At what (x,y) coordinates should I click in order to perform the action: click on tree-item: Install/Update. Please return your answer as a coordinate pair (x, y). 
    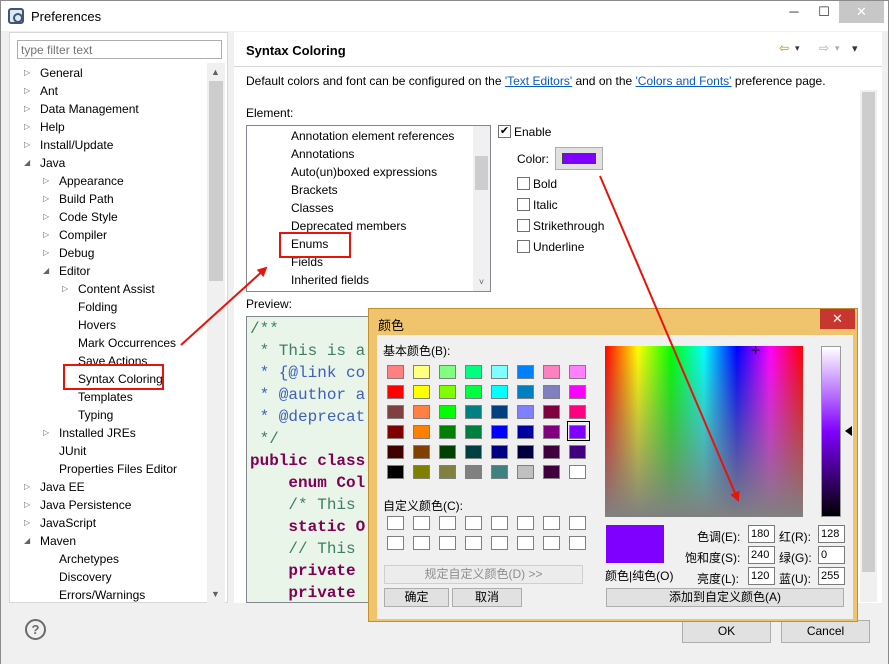
    Looking at the image, I should click on (76, 145).